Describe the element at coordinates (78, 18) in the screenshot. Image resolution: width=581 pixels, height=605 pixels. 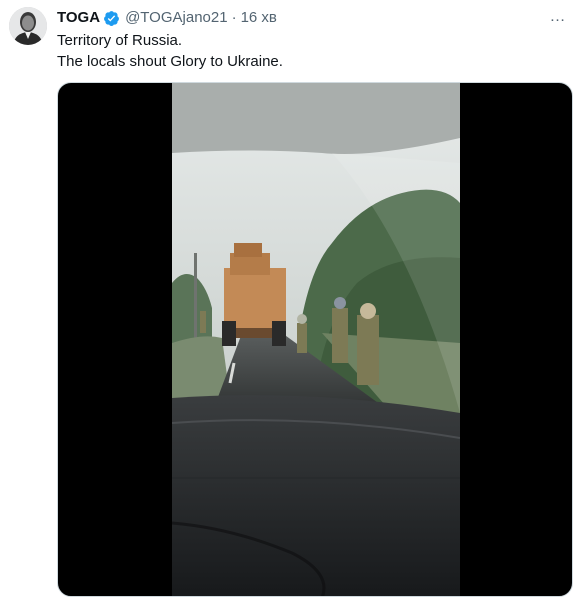
I see `display-name: TOGA` at that location.